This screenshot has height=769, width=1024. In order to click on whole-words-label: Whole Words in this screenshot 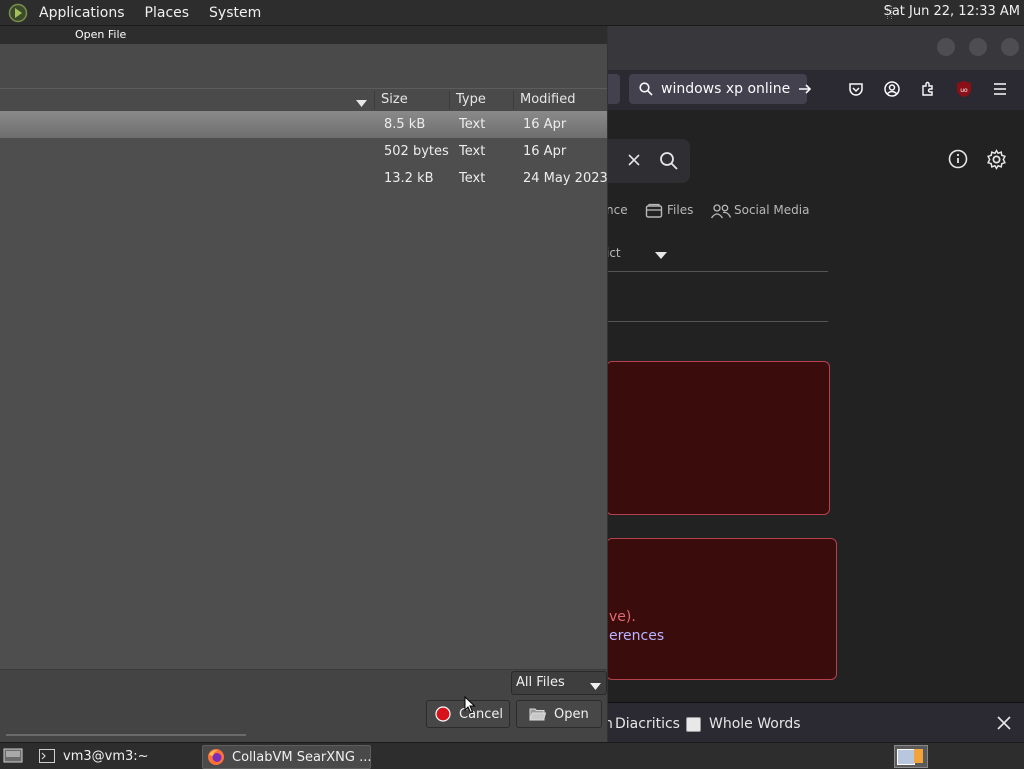, I will do `click(755, 724)`.